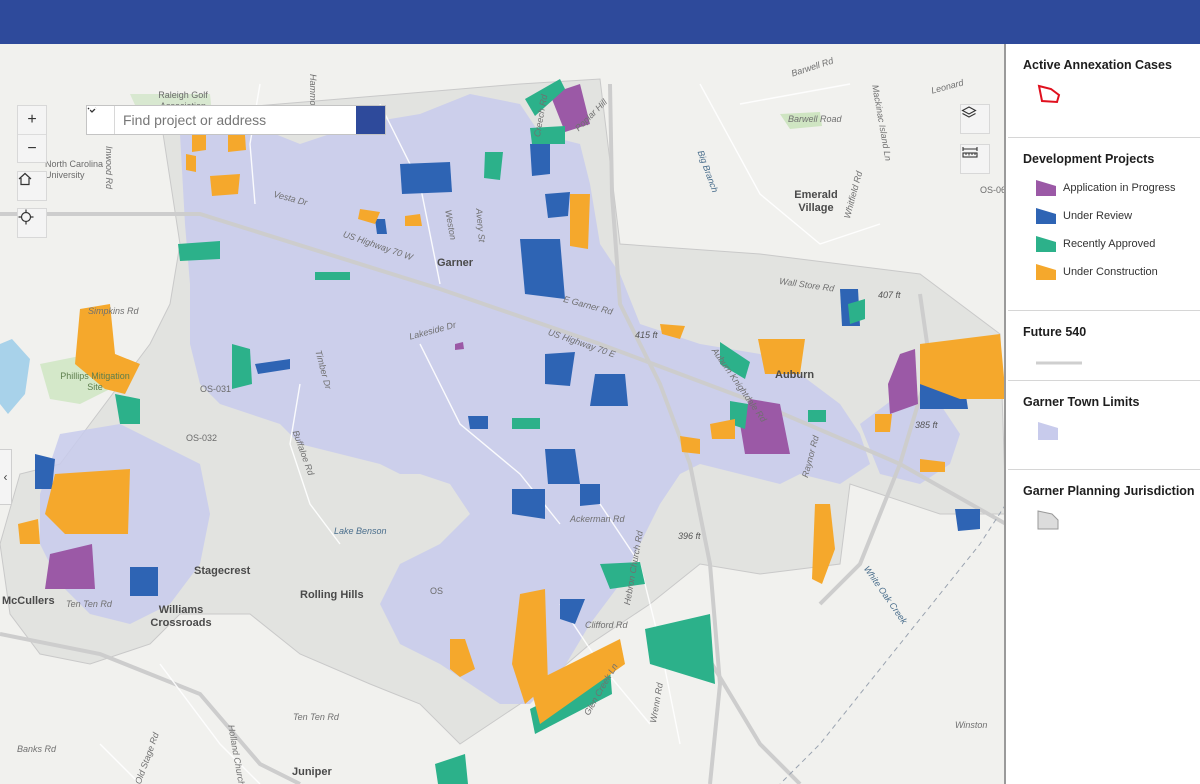  Describe the element at coordinates (1055, 332) in the screenshot. I see `legend-title-future-540: Future 540` at that location.